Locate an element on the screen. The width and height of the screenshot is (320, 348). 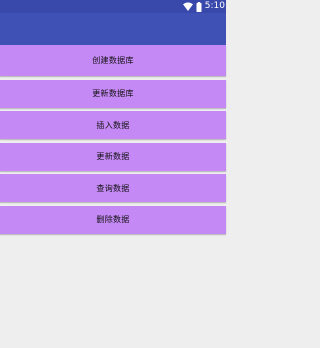
battery-icon is located at coordinates (199, 6).